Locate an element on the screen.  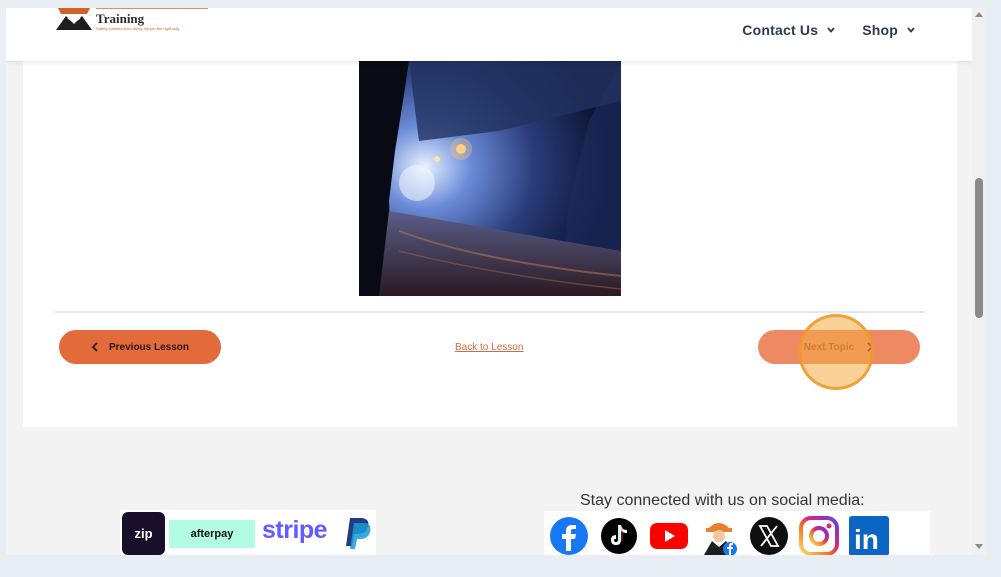
scrollbar-thumb is located at coordinates (979, 248).